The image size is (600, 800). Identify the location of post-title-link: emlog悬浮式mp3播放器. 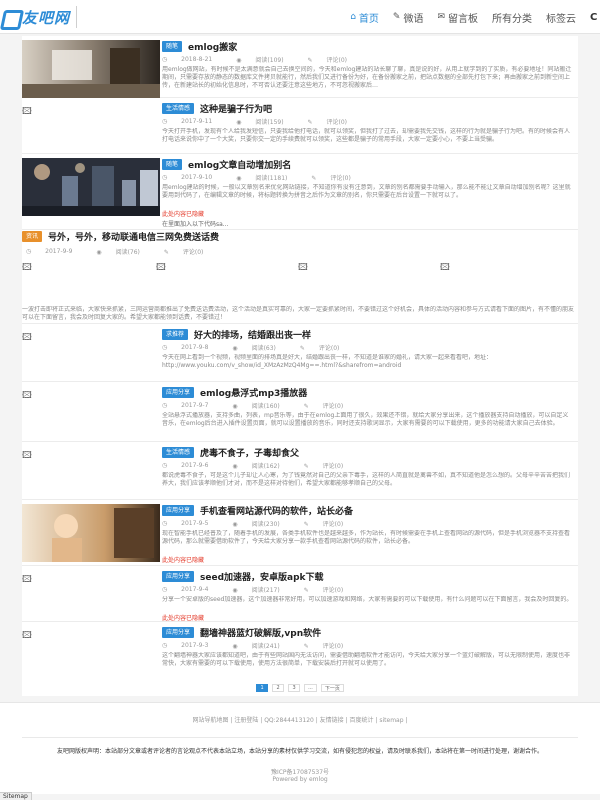
(253, 392).